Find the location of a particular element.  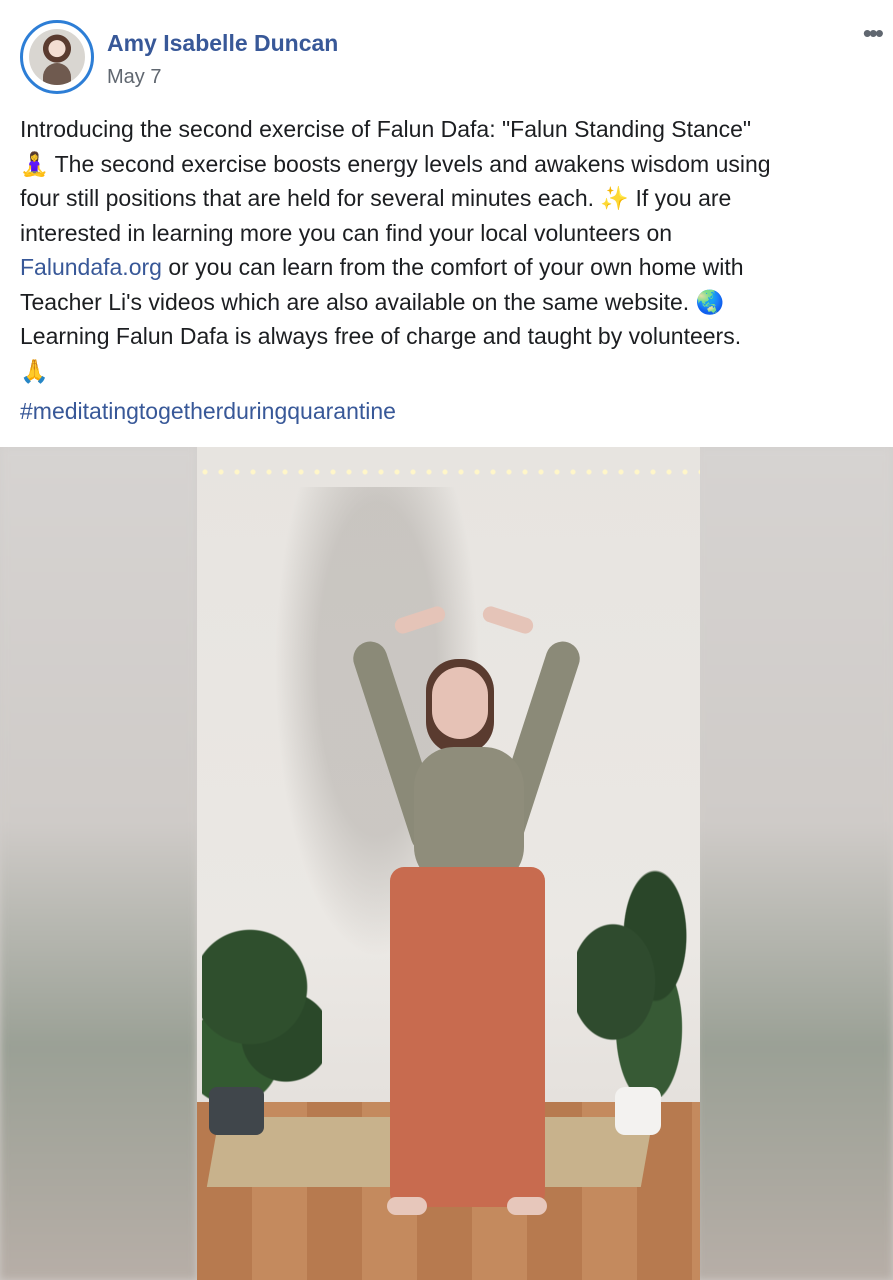

pot-right is located at coordinates (638, 1111).